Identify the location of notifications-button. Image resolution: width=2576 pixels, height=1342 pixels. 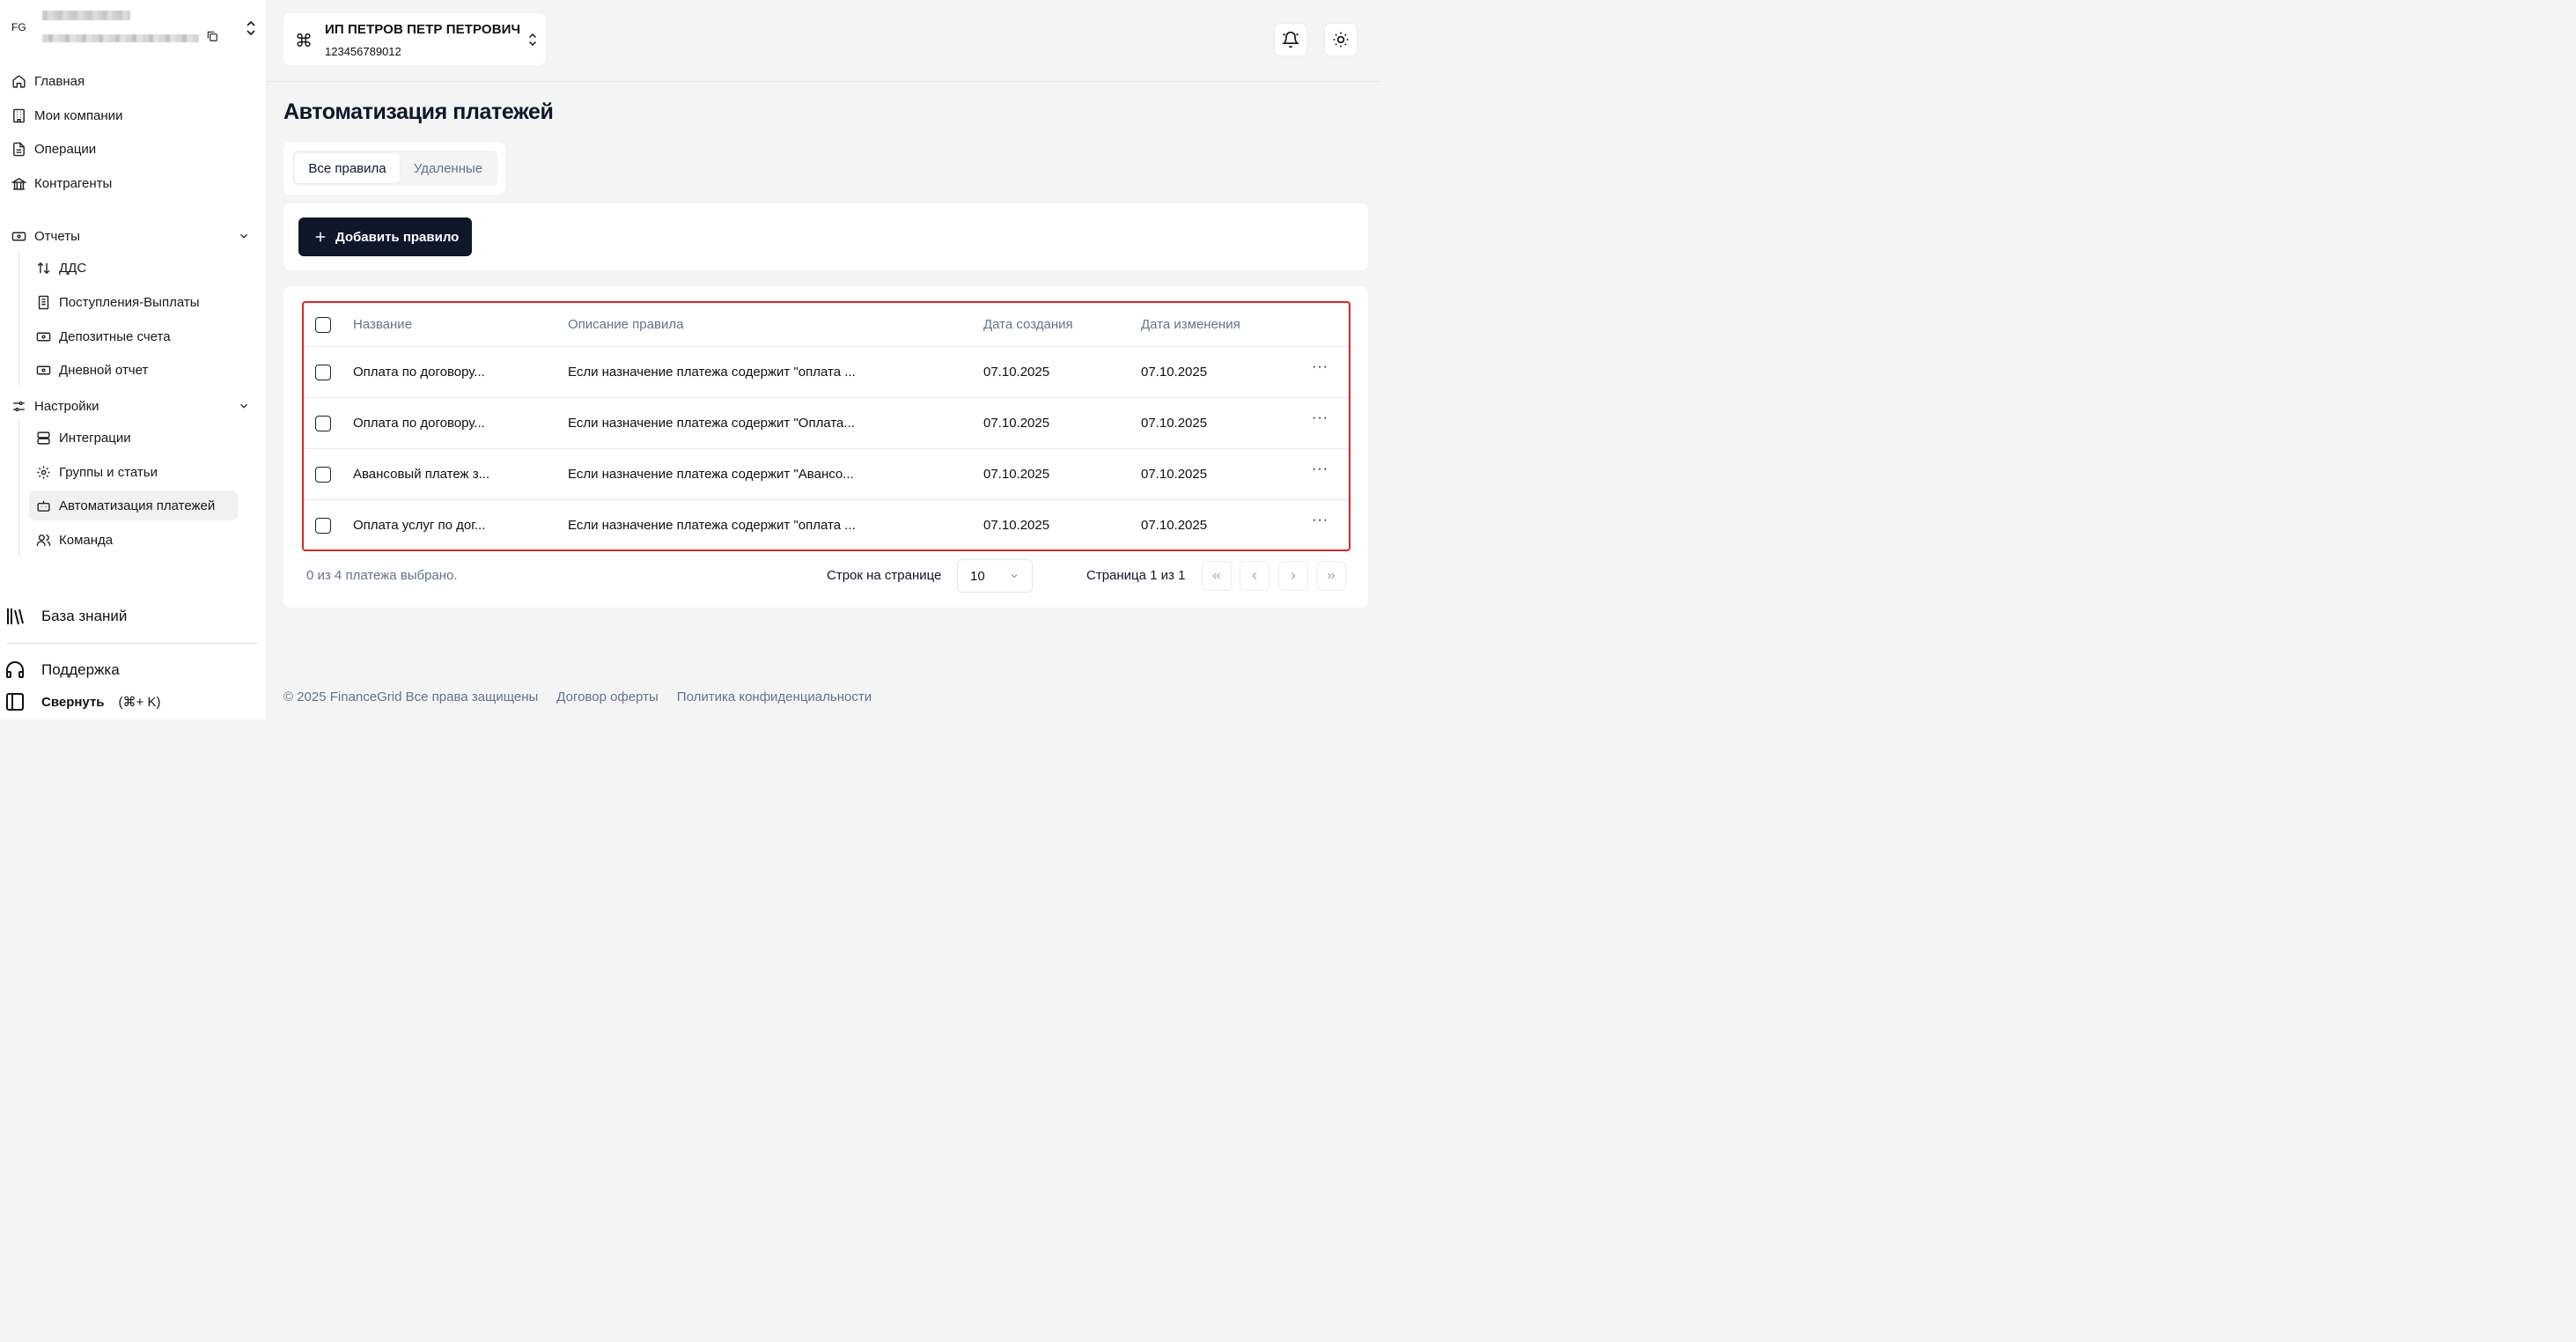
(1290, 39).